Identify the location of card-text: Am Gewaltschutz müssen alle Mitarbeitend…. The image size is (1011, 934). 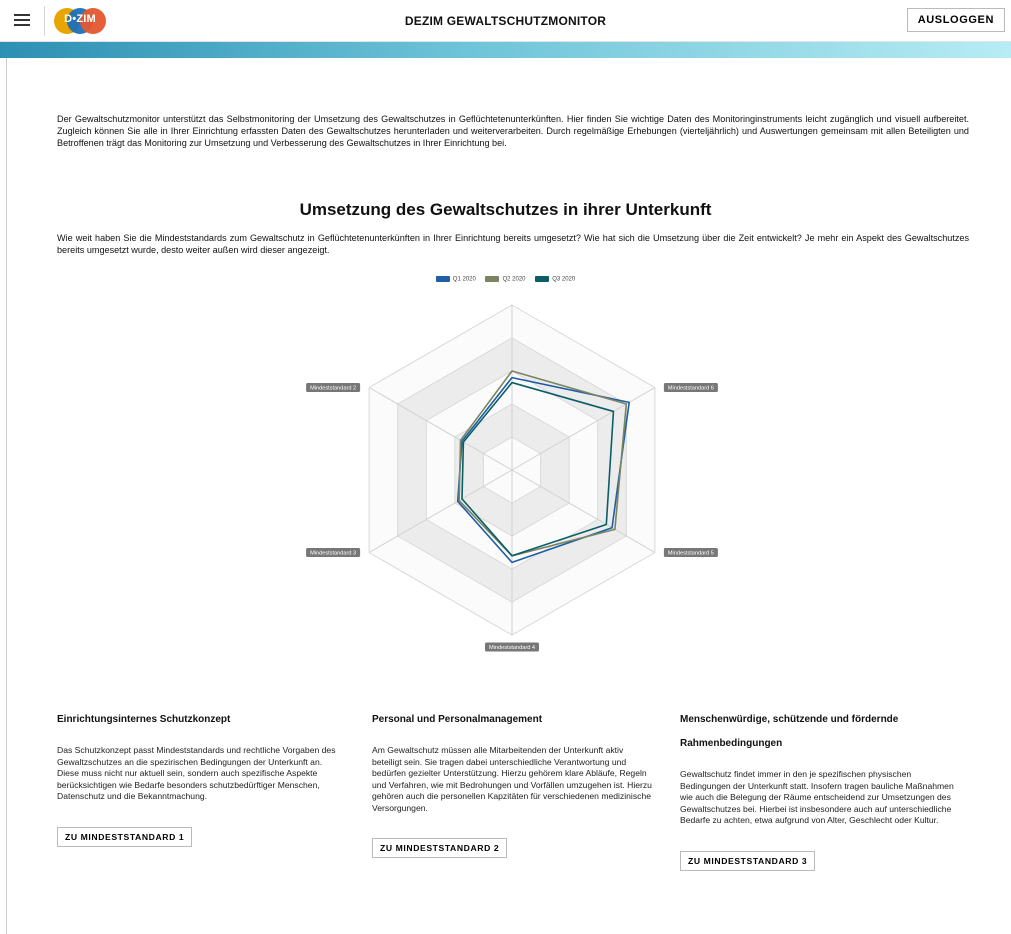
(512, 779).